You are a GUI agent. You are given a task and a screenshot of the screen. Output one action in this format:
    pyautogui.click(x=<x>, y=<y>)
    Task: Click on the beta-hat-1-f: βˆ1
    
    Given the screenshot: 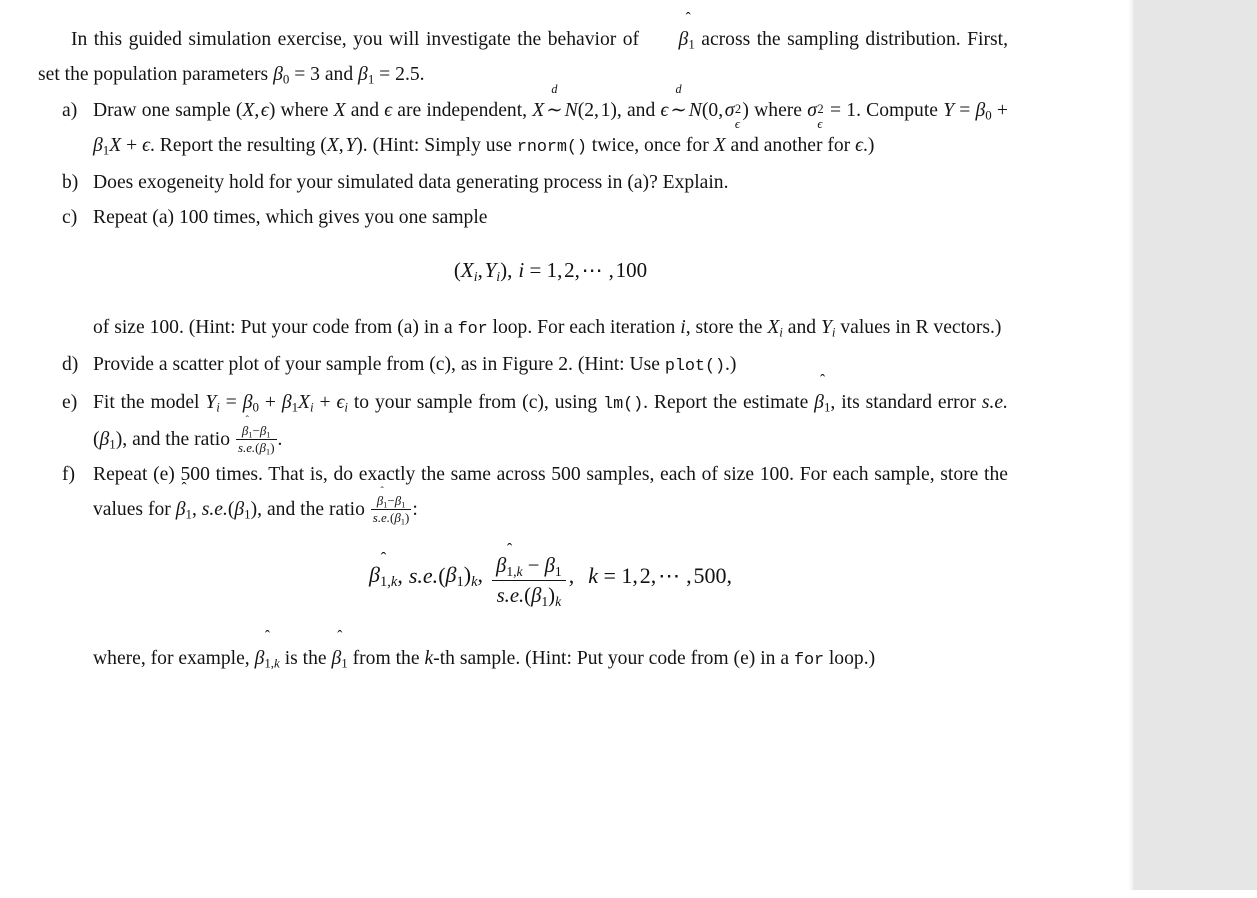 What is the action you would take?
    pyautogui.click(x=183, y=501)
    